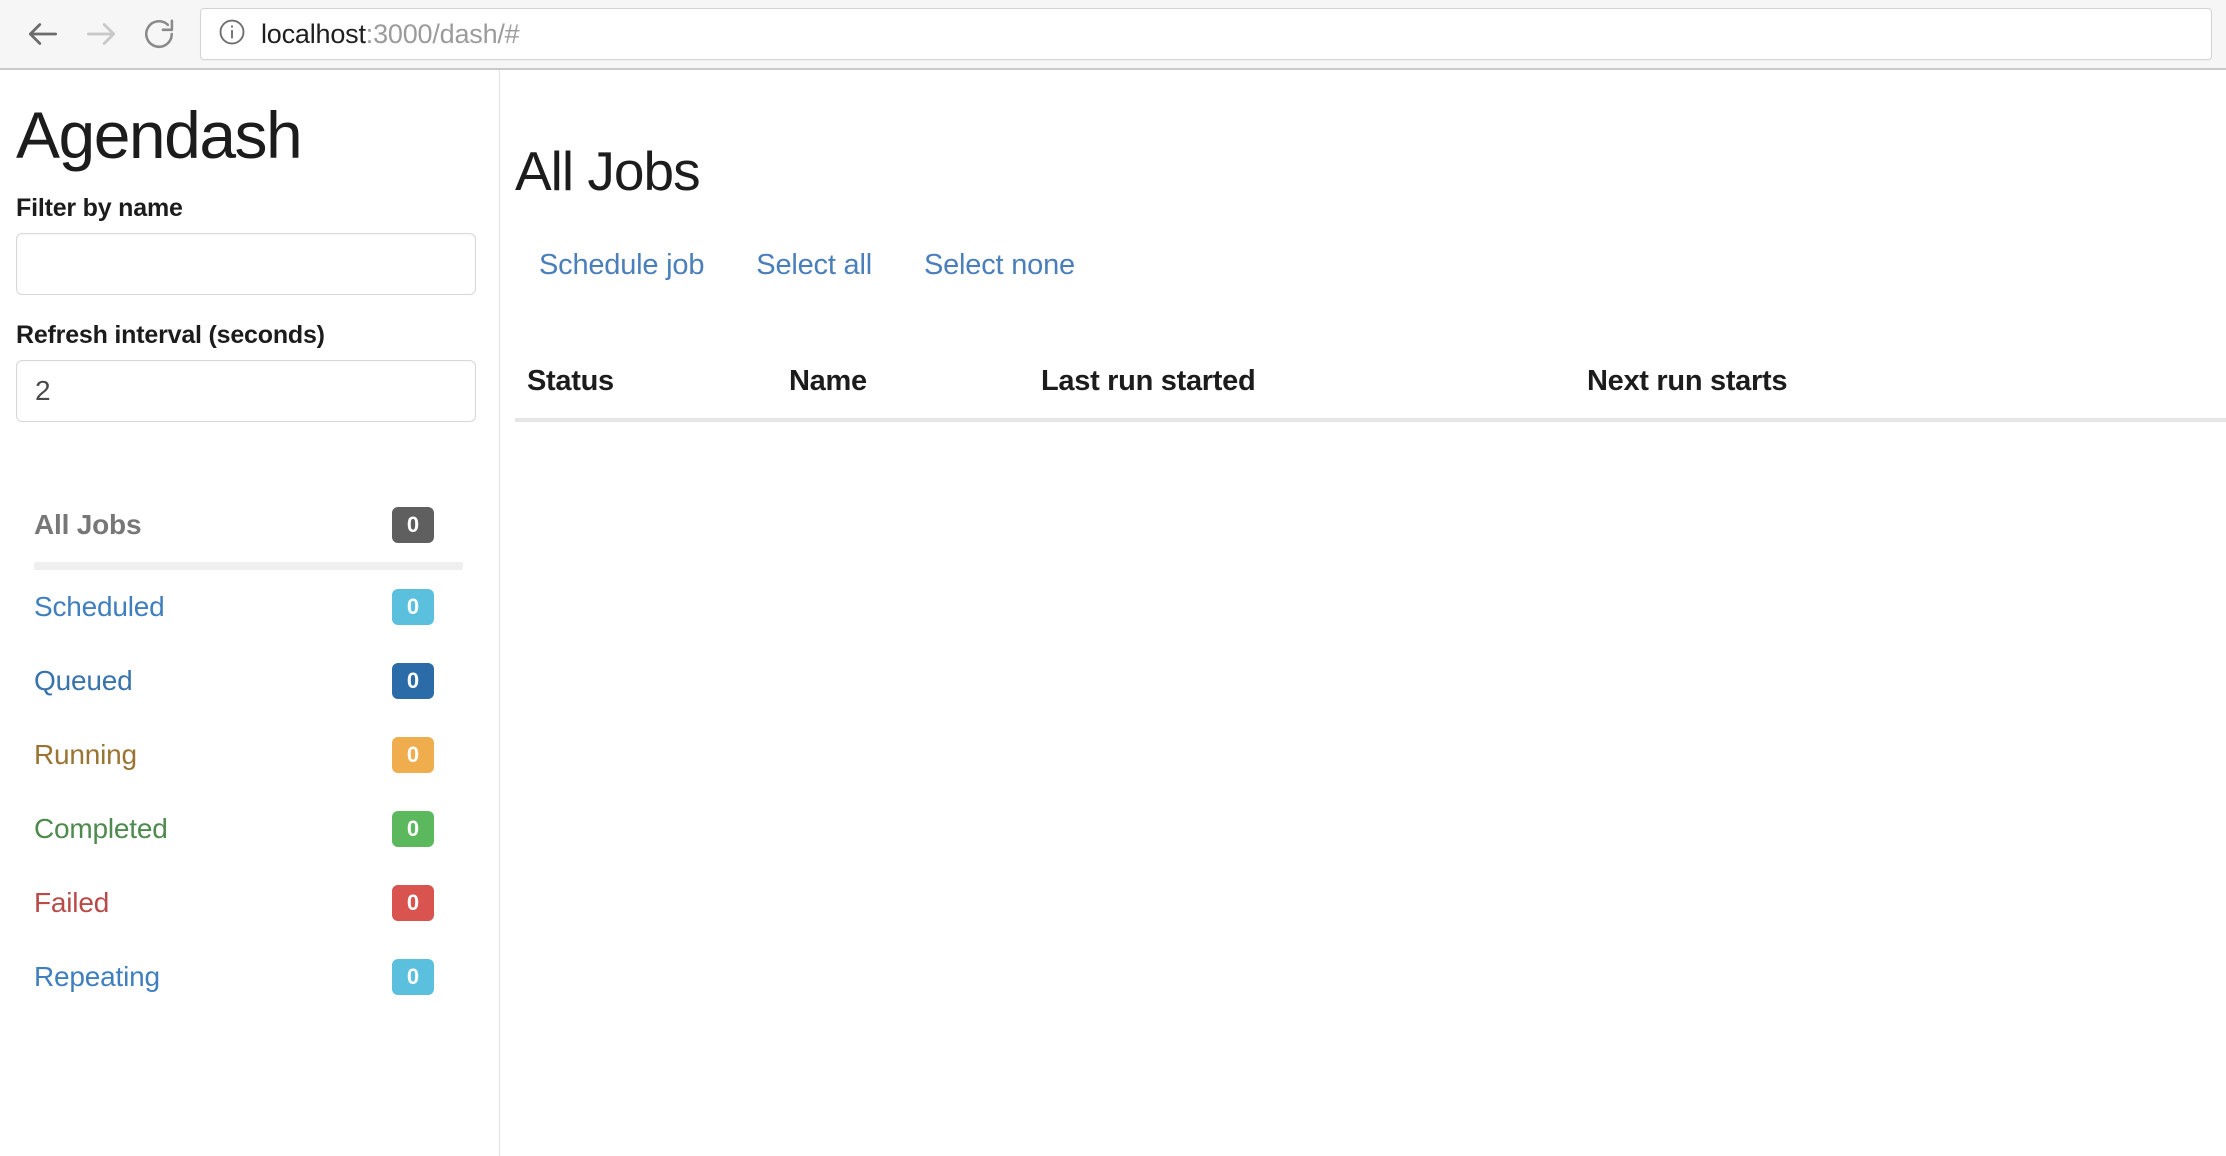  I want to click on browser-toolbar: localhost:3000/dash/#, so click(1113, 35).